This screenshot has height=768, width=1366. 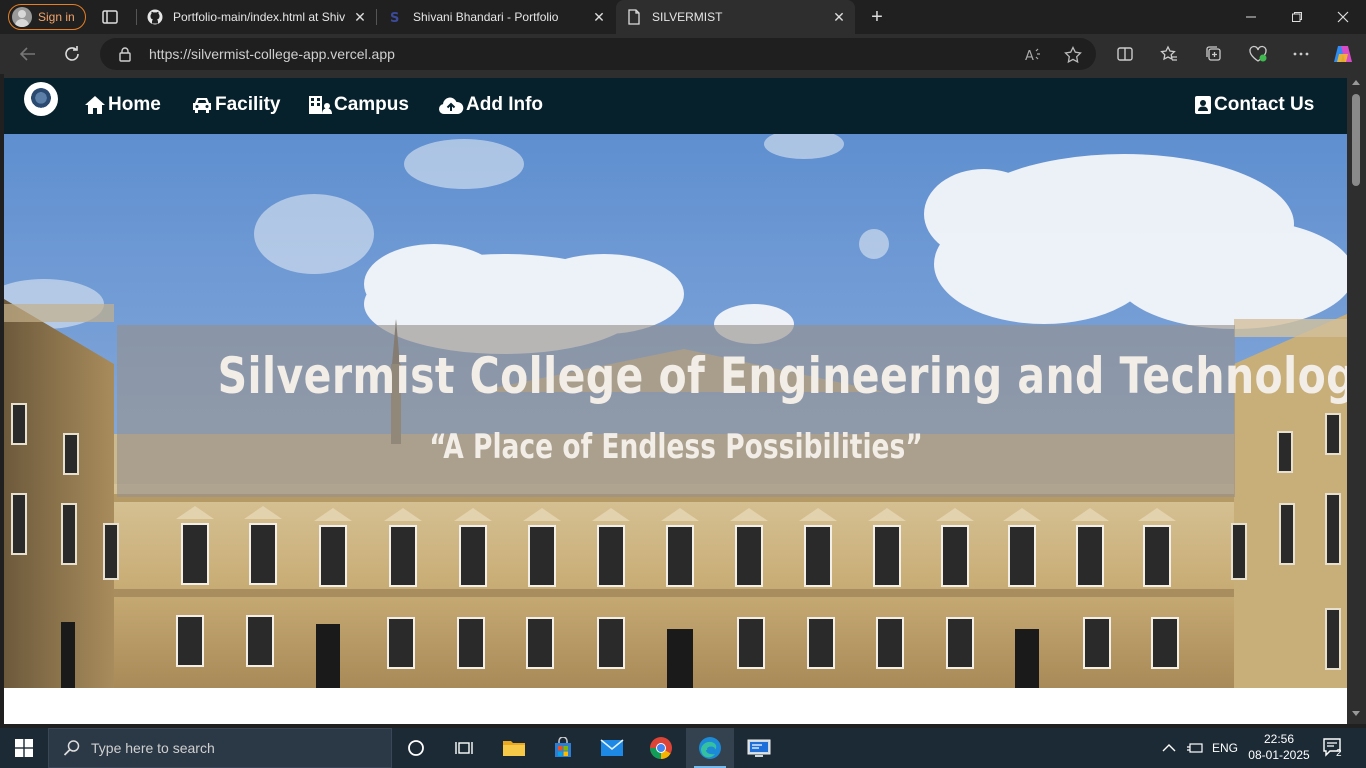 What do you see at coordinates (676, 447) in the screenshot?
I see `college-tagline: “A Place of Endless Possibilities”` at bounding box center [676, 447].